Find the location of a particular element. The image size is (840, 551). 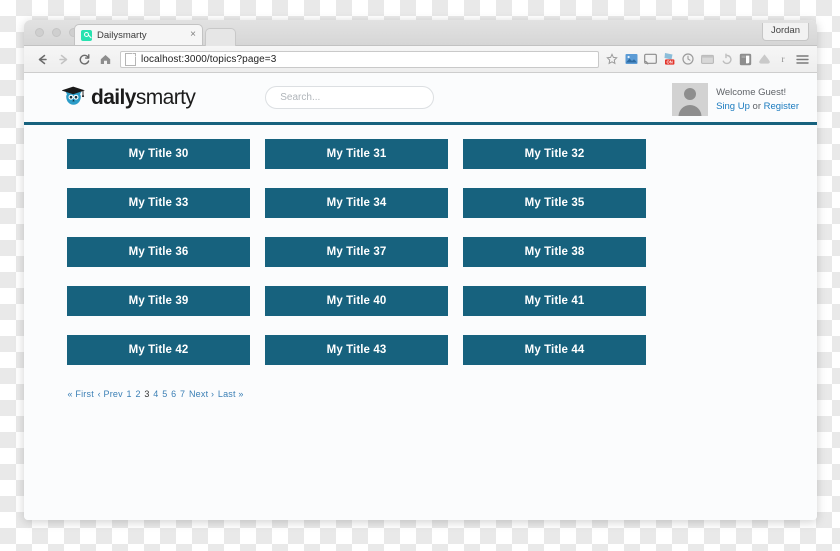

back-arrow-icon is located at coordinates (42, 59).